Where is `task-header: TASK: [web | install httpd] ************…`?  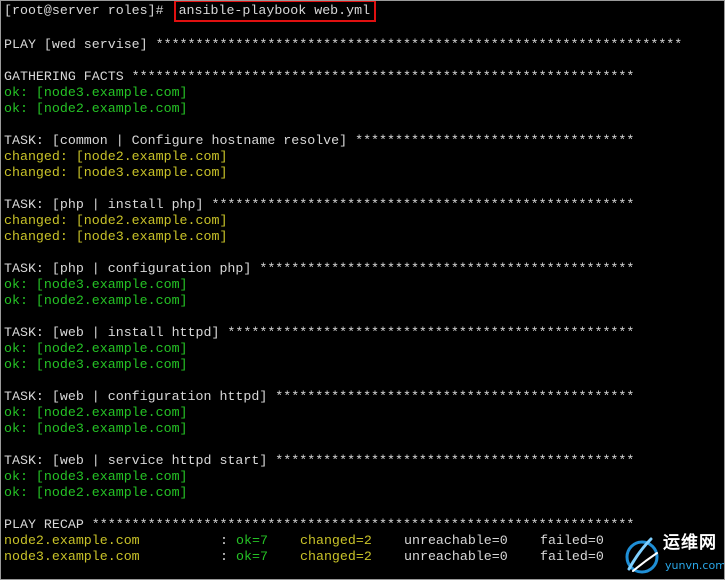 task-header: TASK: [web | install httpd] ************… is located at coordinates (319, 332).